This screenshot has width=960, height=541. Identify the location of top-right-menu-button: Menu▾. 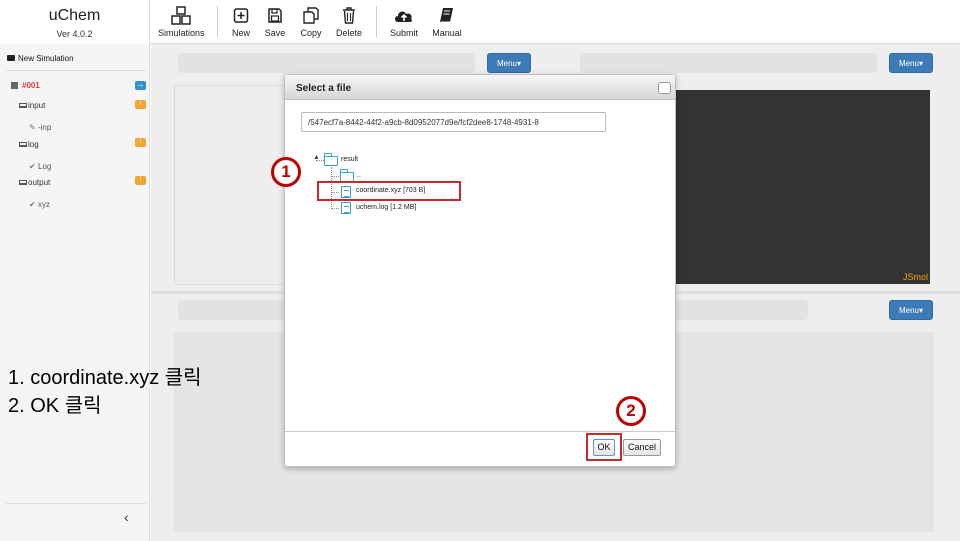
(911, 63).